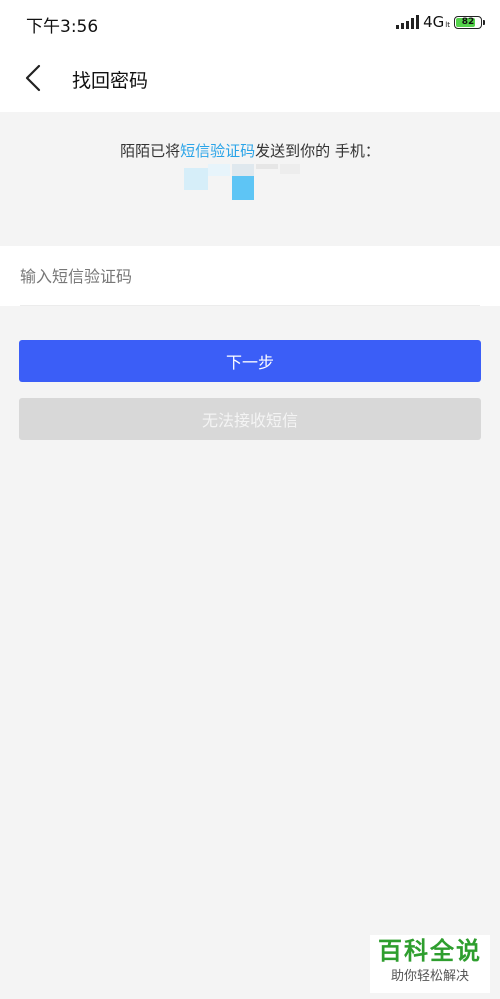 The image size is (500, 999). I want to click on cannot-receive-sms-button: 无法接收短信, so click(250, 419).